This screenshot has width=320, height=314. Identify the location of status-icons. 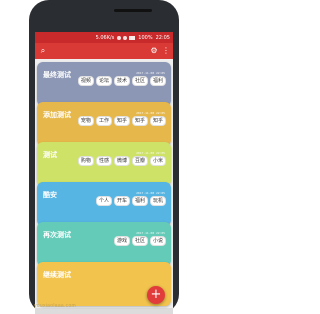
(126, 37).